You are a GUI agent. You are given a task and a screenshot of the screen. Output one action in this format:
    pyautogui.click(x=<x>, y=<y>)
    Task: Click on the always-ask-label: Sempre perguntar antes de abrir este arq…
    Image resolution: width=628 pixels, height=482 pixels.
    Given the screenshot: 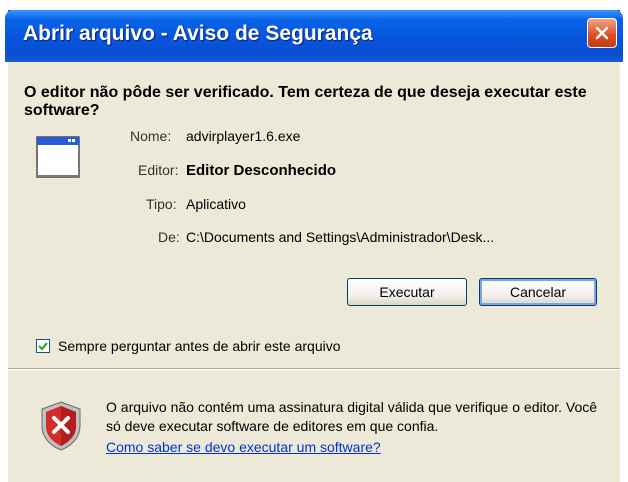 What is the action you would take?
    pyautogui.click(x=199, y=346)
    